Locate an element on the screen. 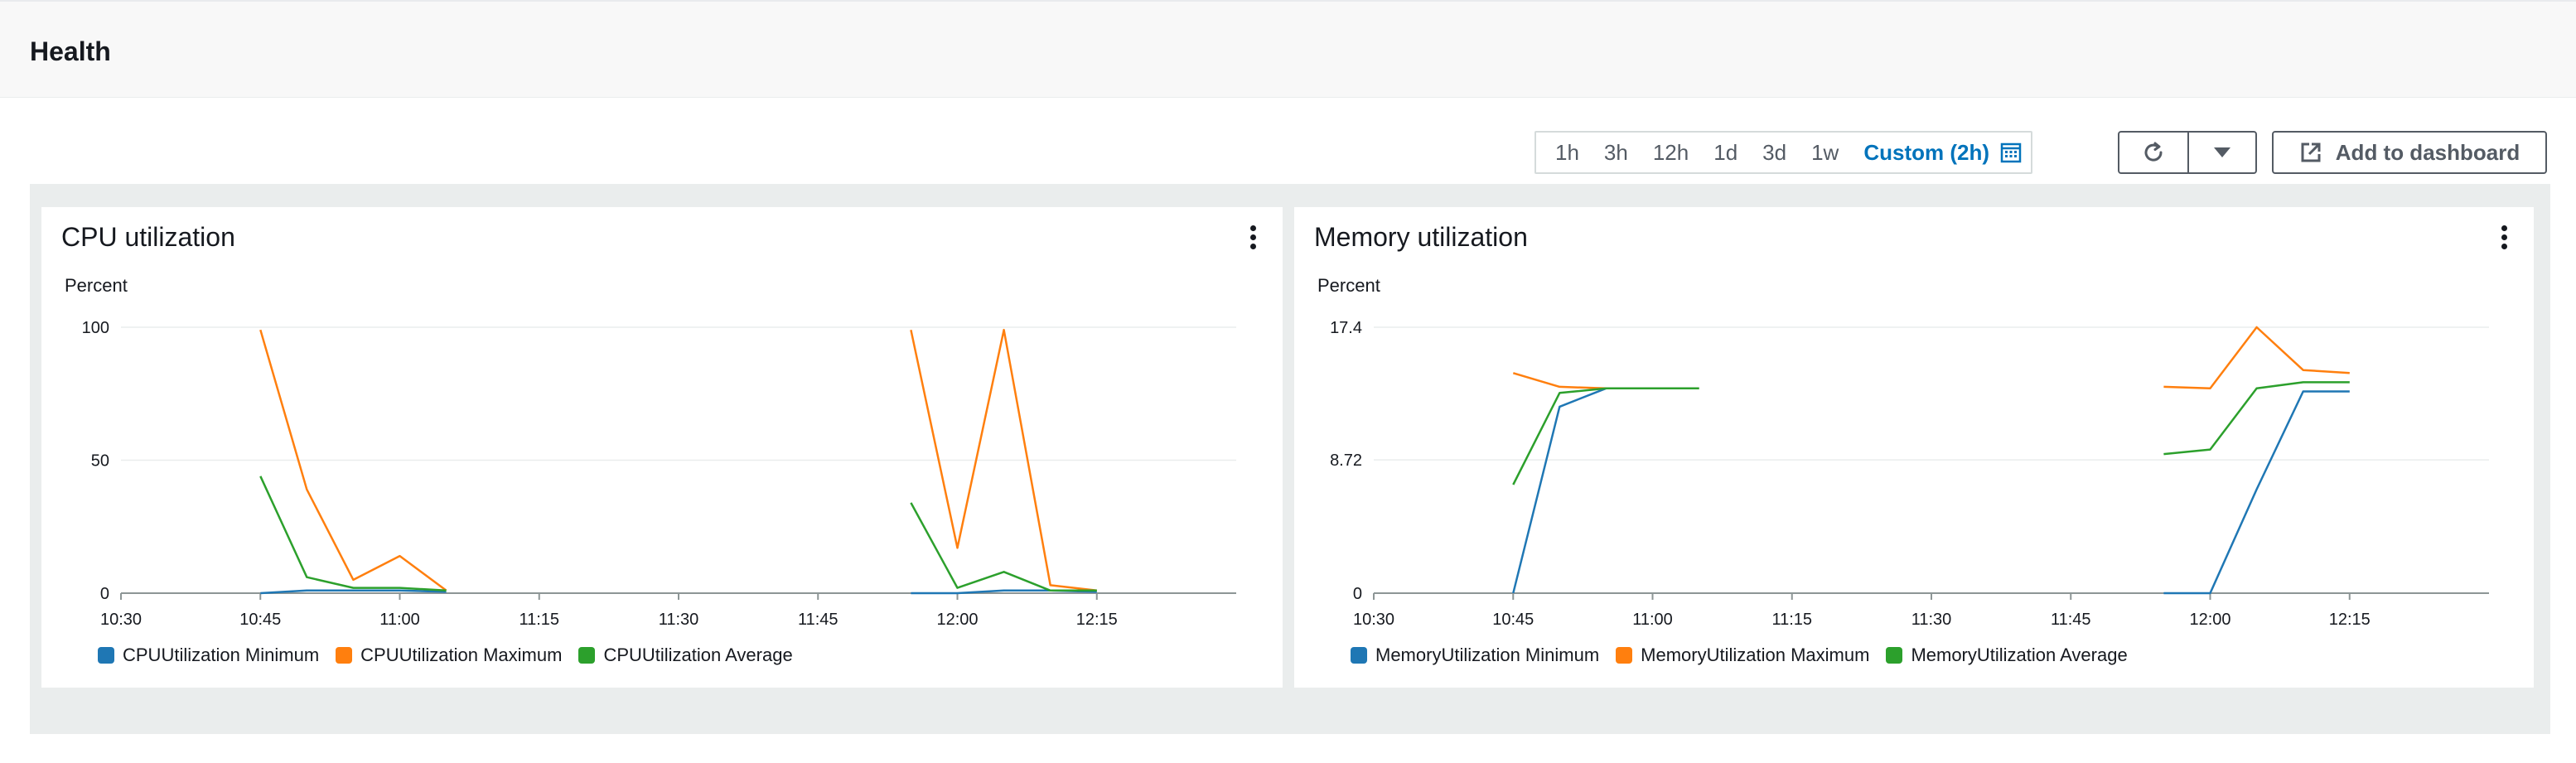 This screenshot has width=2576, height=763. refresh-options-dropdown is located at coordinates (2222, 153).